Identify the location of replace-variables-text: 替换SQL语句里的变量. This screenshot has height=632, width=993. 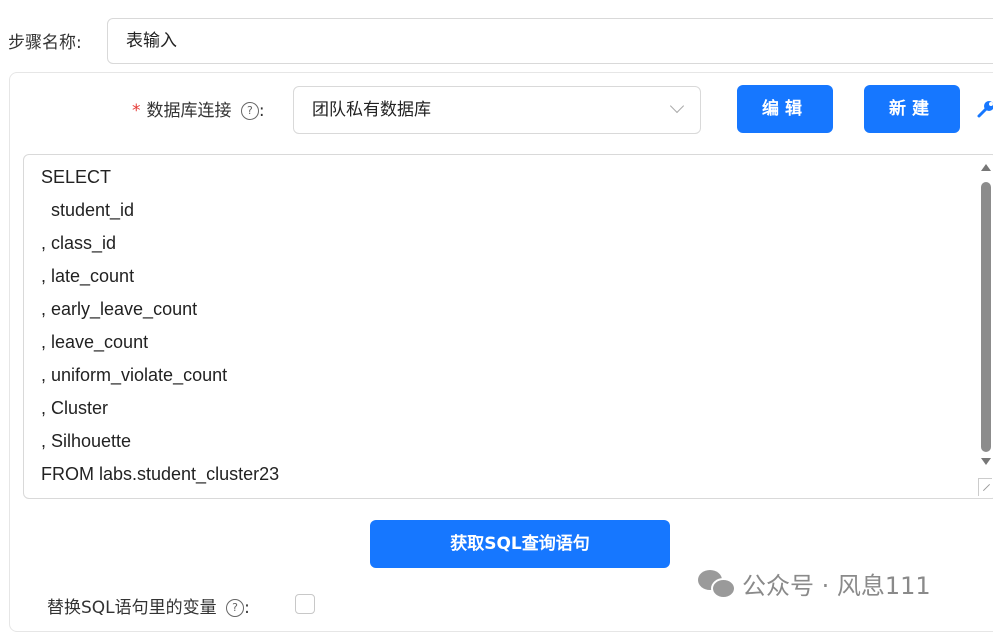
(132, 608).